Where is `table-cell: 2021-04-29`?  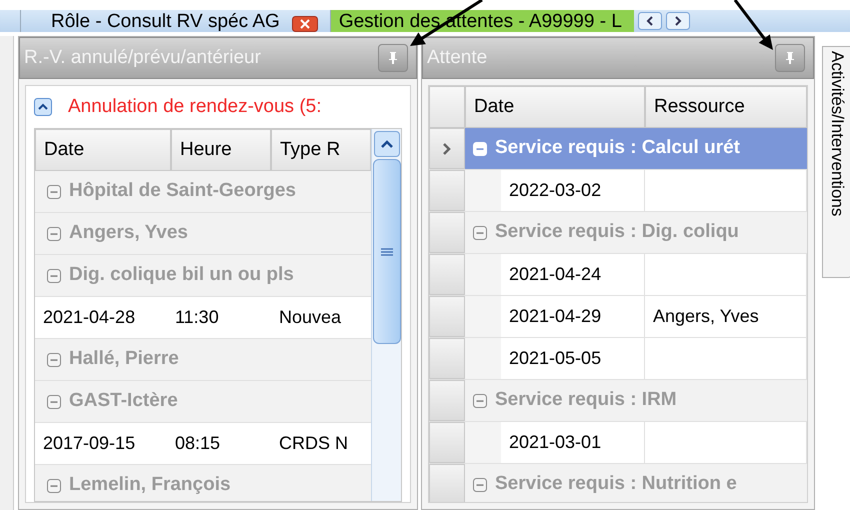
table-cell: 2021-04-29 is located at coordinates (573, 316).